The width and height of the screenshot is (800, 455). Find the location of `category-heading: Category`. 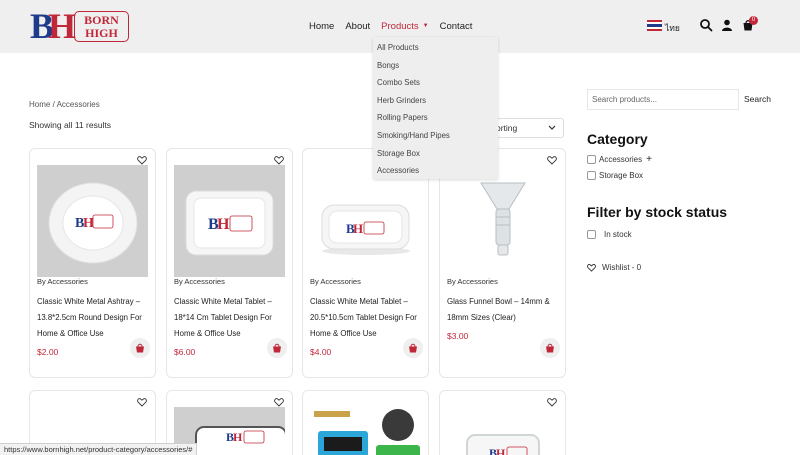

category-heading: Category is located at coordinates (617, 139).